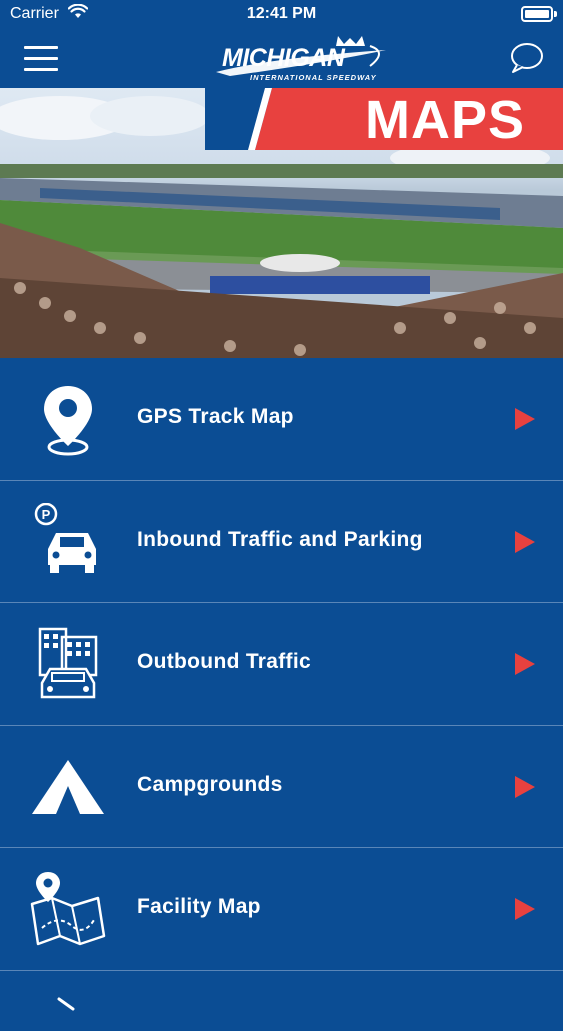 The height and width of the screenshot is (1031, 563). I want to click on logo-subtitle: INTERNATIONAL SPEEDWAY, so click(313, 77).